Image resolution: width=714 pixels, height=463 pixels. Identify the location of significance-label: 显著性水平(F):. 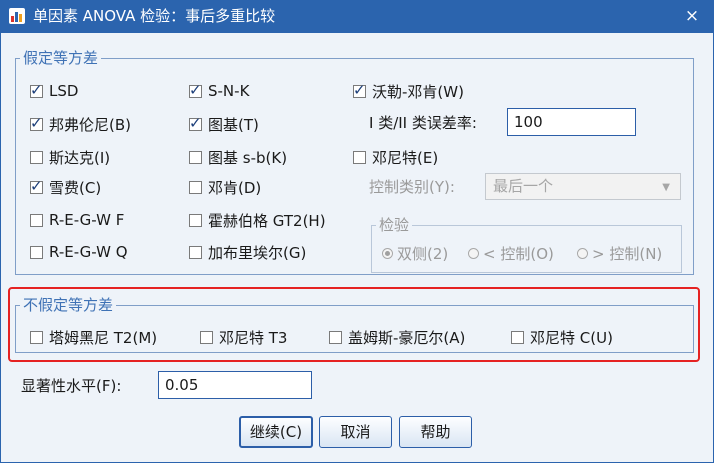
(71, 386).